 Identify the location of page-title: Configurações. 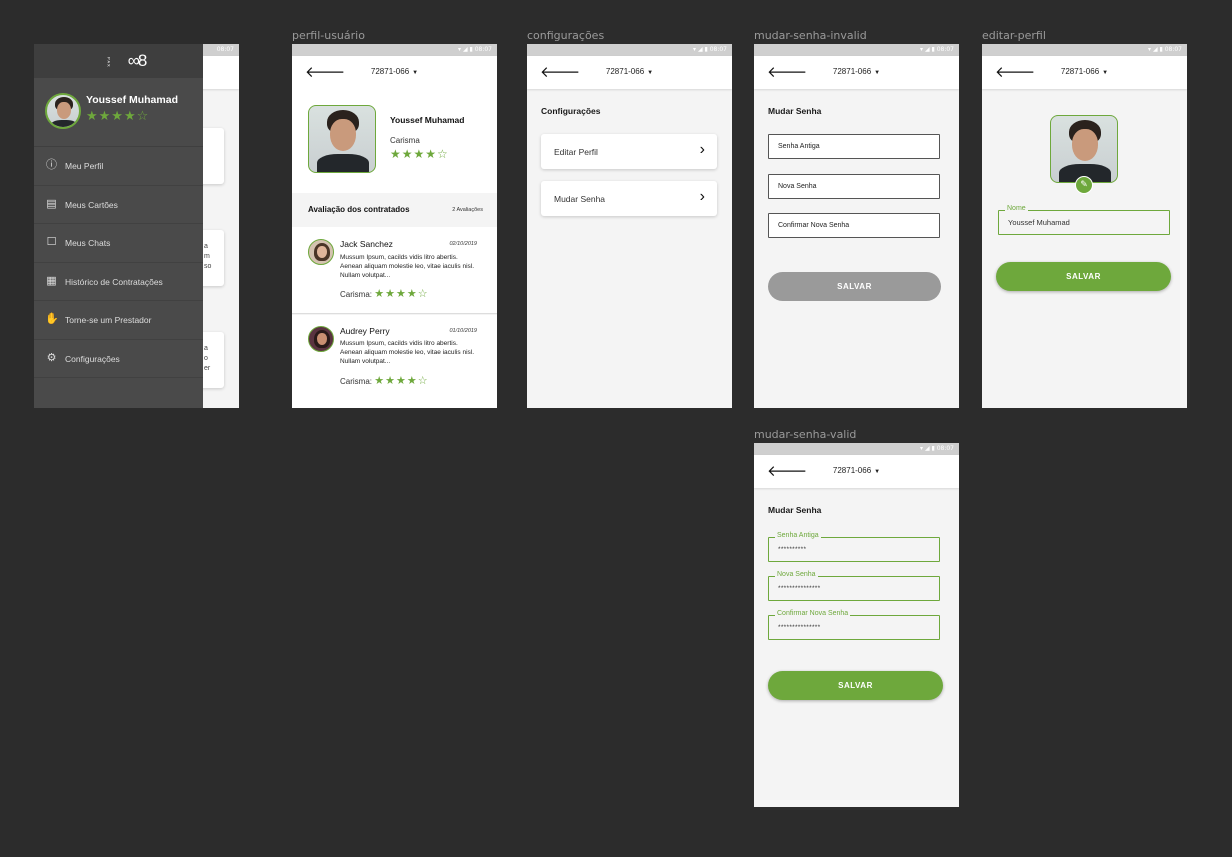
(571, 111).